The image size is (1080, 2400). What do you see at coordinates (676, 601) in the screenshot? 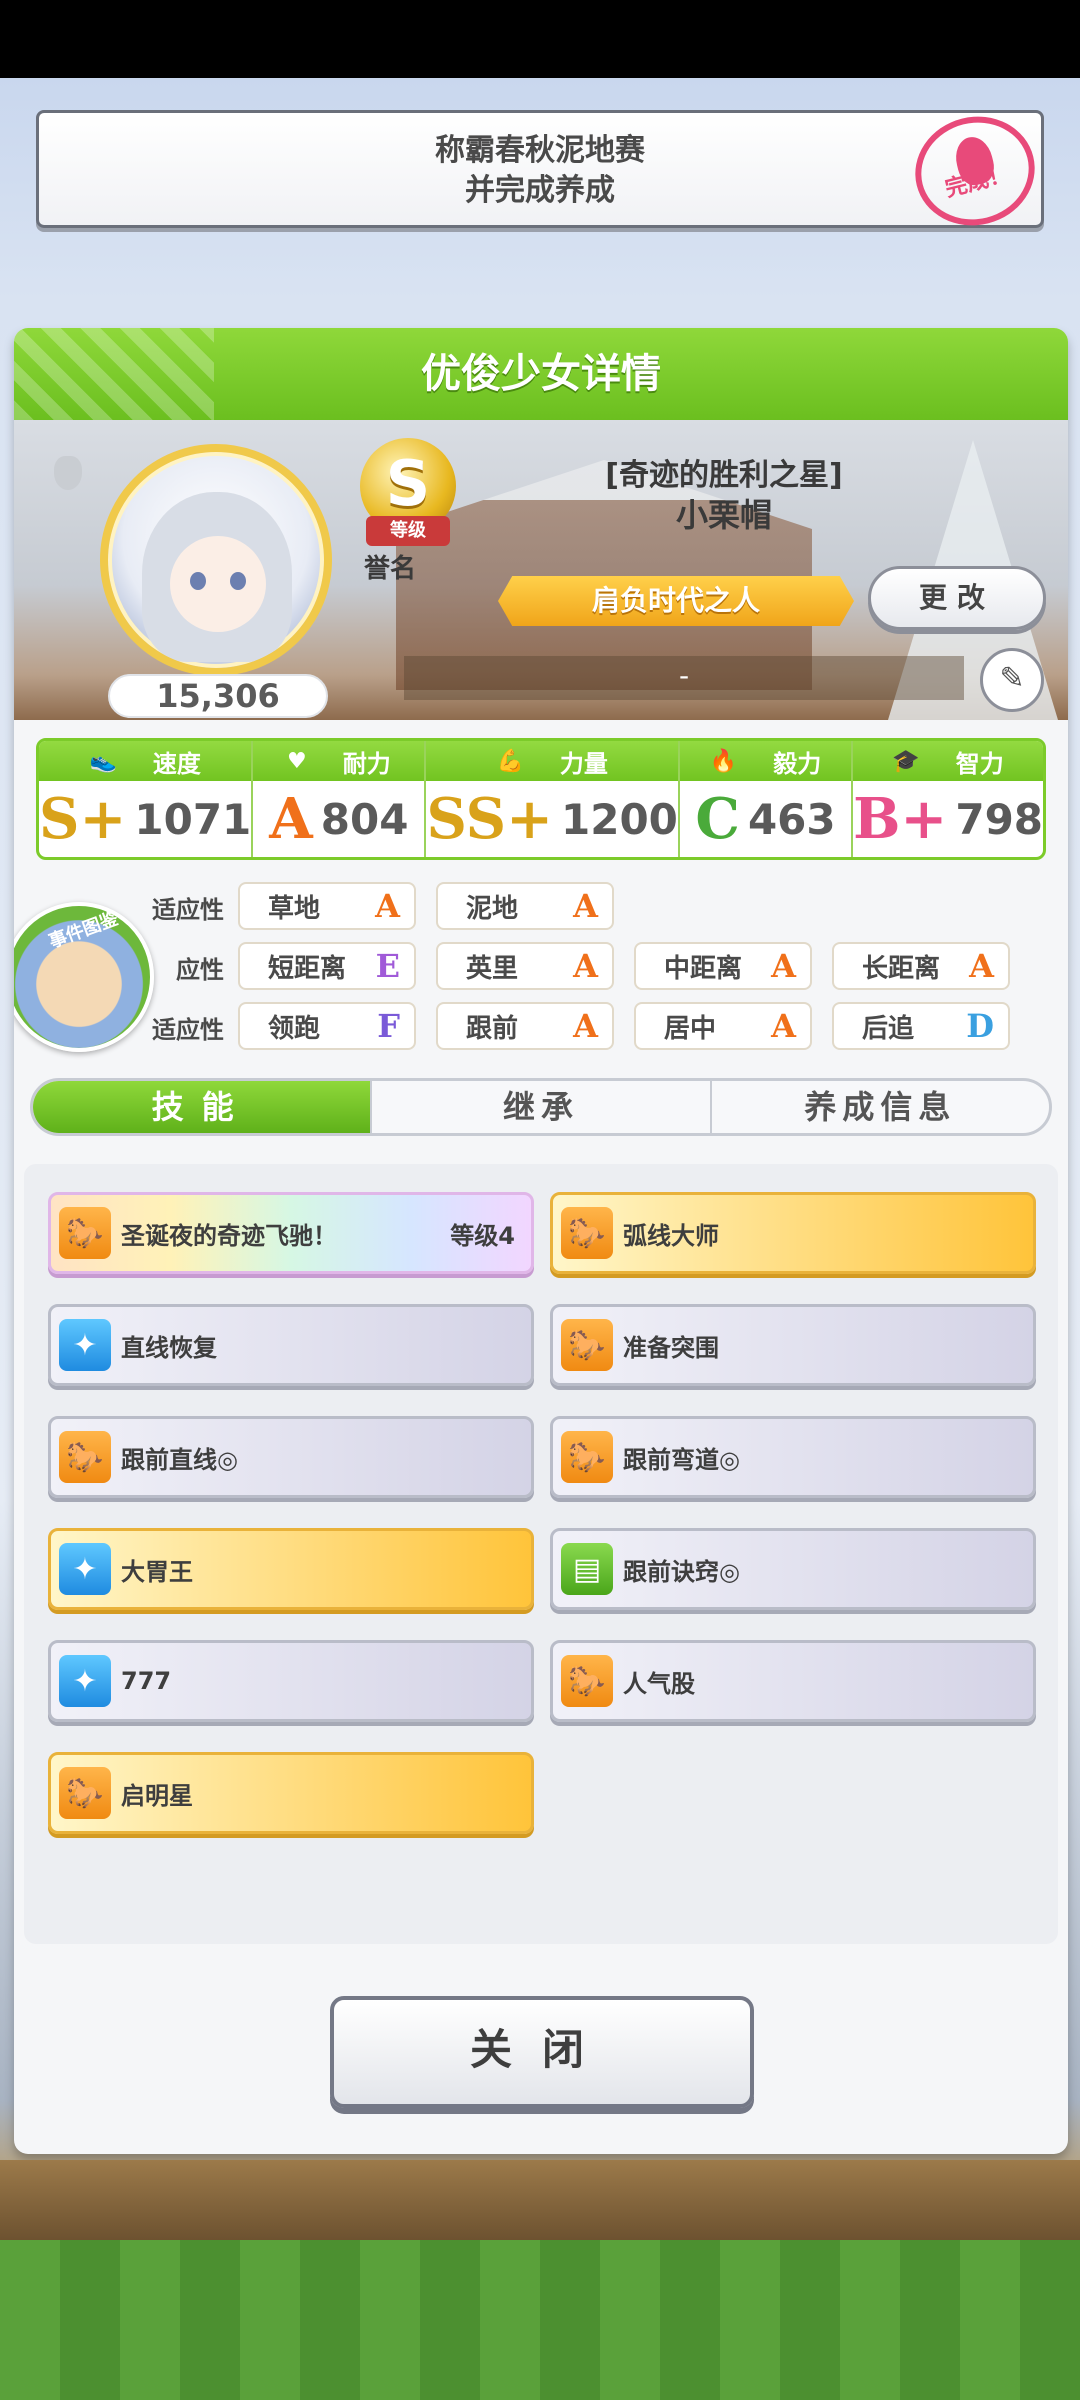
I see `title-ribbon: 肩负时代之人` at bounding box center [676, 601].